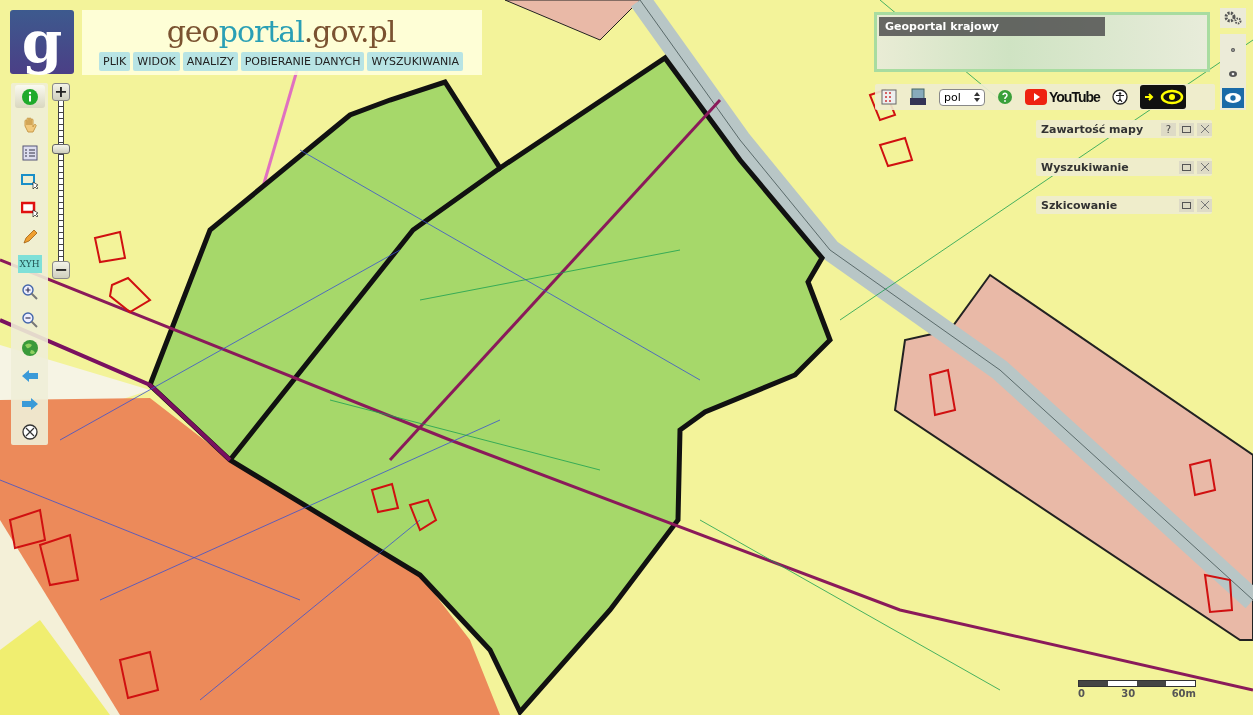 Image resolution: width=1253 pixels, height=715 pixels. What do you see at coordinates (42, 42) in the screenshot?
I see `logo: g` at bounding box center [42, 42].